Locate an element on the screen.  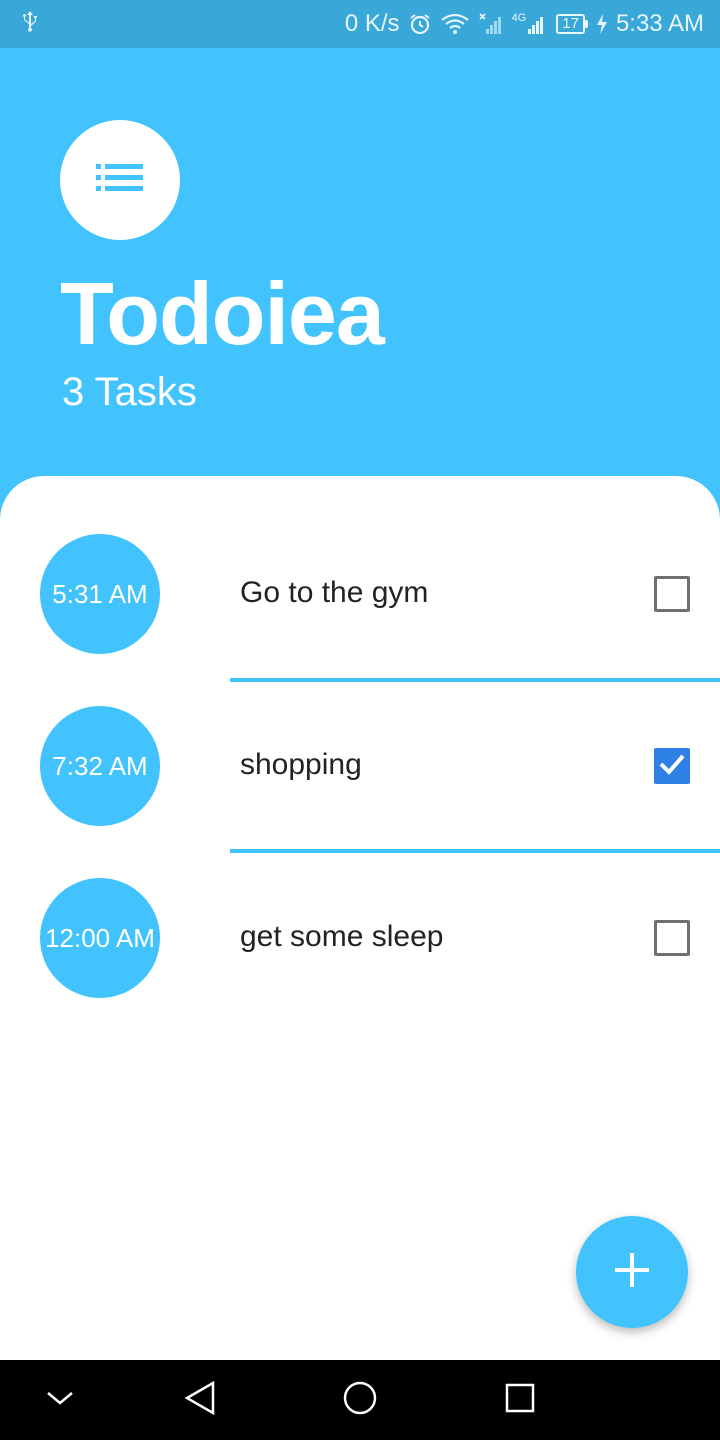
task-count: 3 Tasks is located at coordinates (129, 392).